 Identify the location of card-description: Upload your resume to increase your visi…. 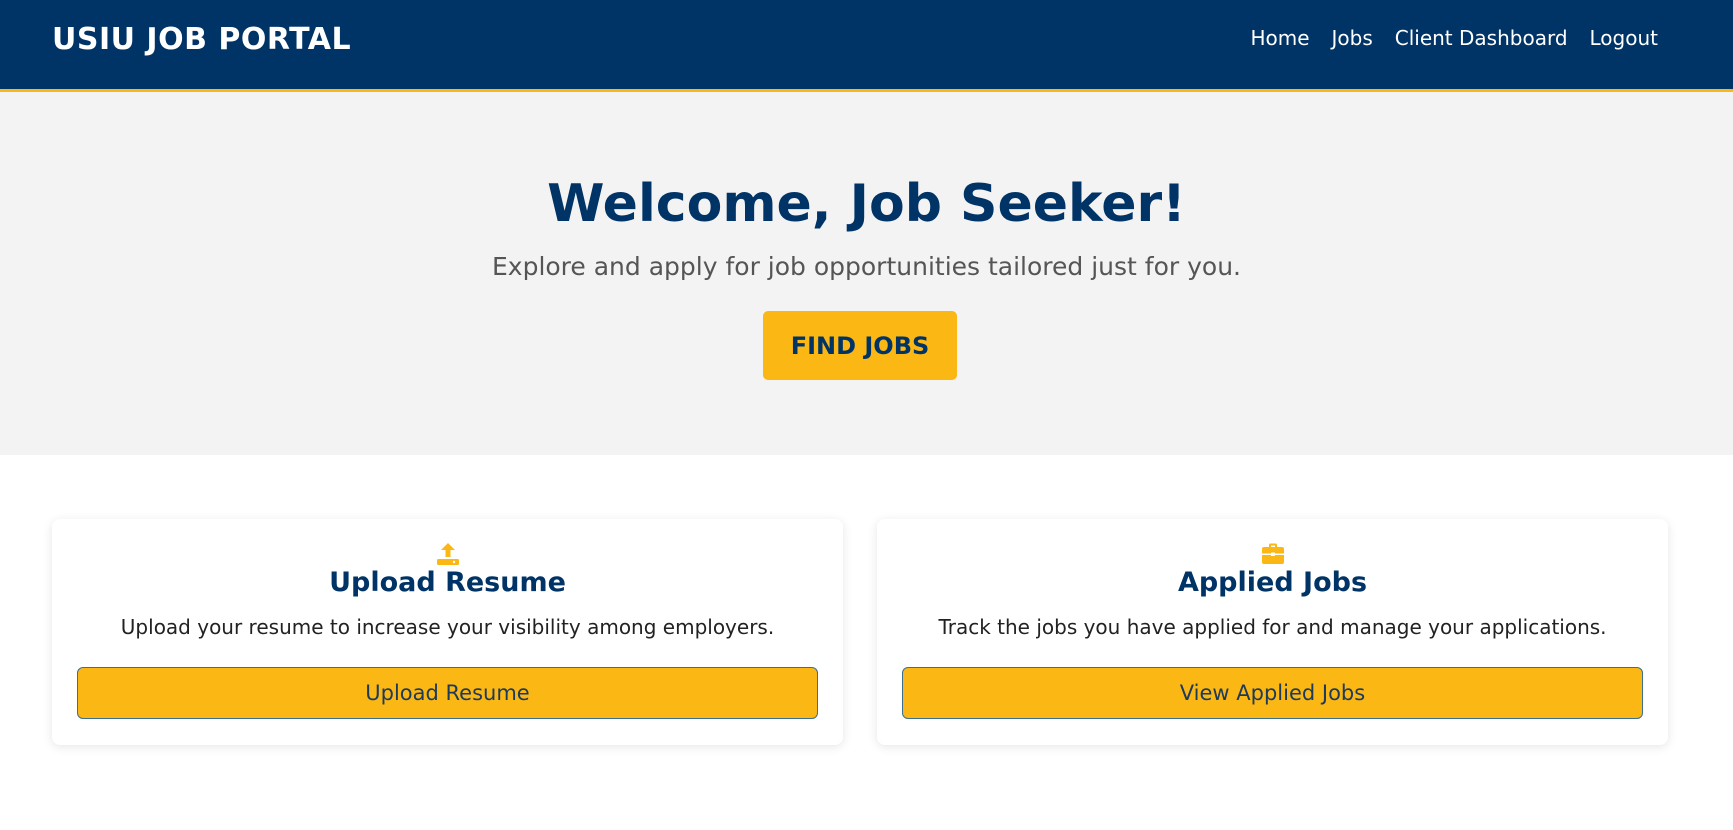
(447, 627).